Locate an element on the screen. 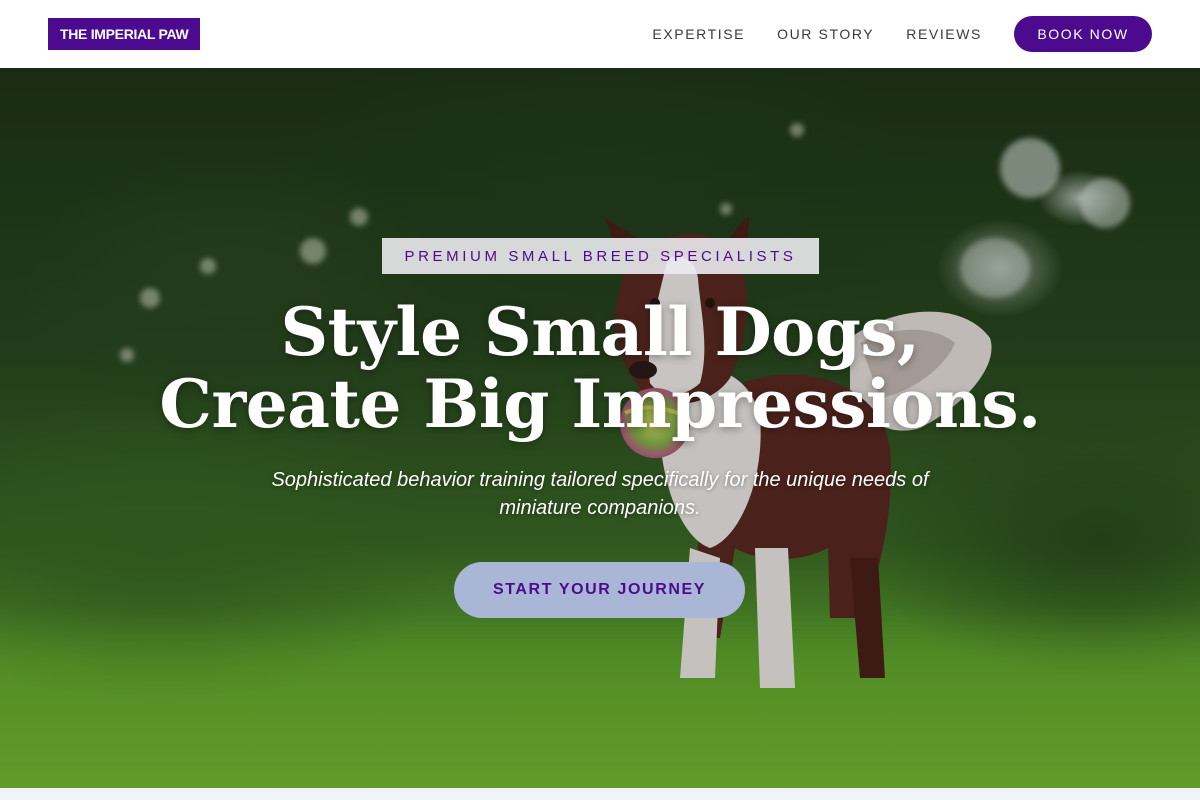 This screenshot has width=1200, height=800. specialist-badge: PREMIUM SMALL BREED SPECIALISTS is located at coordinates (600, 256).